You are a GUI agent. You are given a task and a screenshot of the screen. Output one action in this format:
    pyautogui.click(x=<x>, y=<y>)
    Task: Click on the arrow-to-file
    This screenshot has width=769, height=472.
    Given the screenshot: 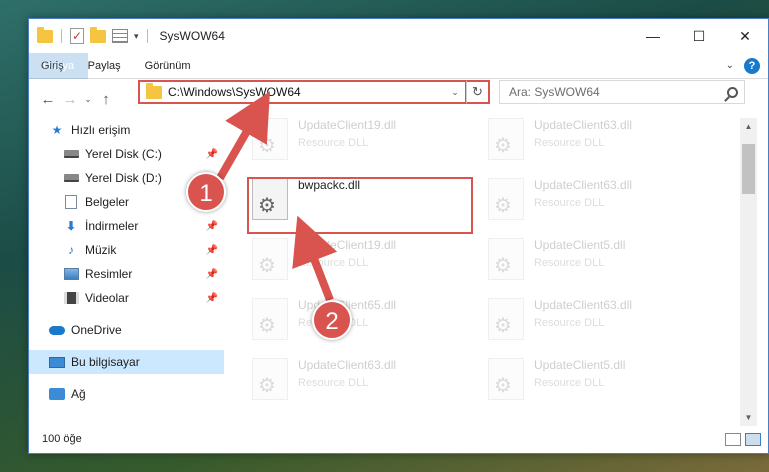 What is the action you would take?
    pyautogui.click(x=315, y=258)
    